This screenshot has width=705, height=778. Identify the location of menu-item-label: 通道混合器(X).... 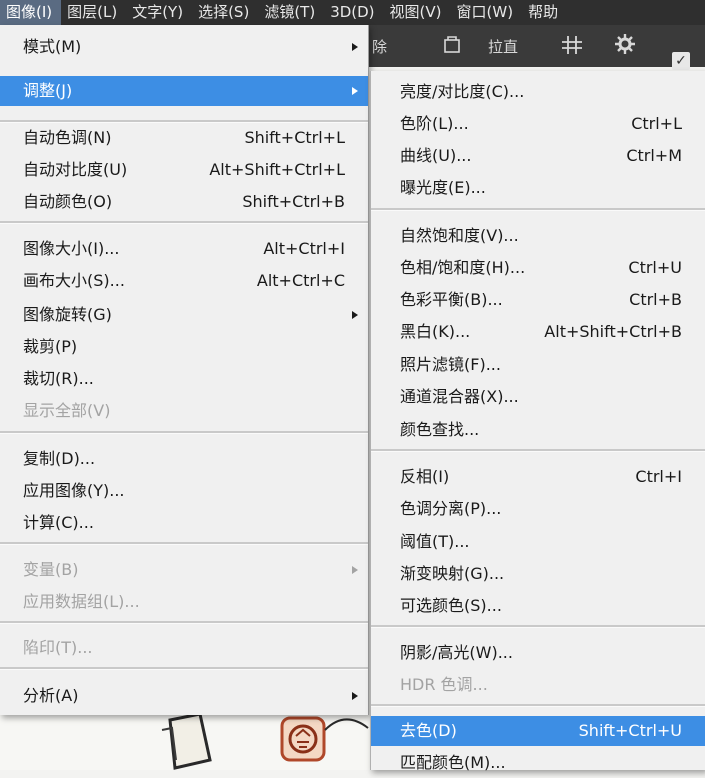
(459, 396).